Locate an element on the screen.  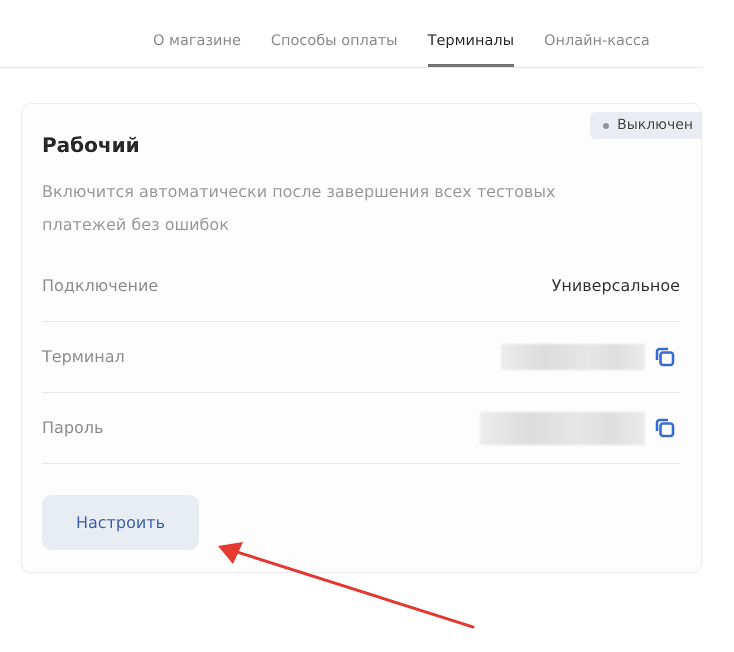
card-title: Рабочий is located at coordinates (91, 145).